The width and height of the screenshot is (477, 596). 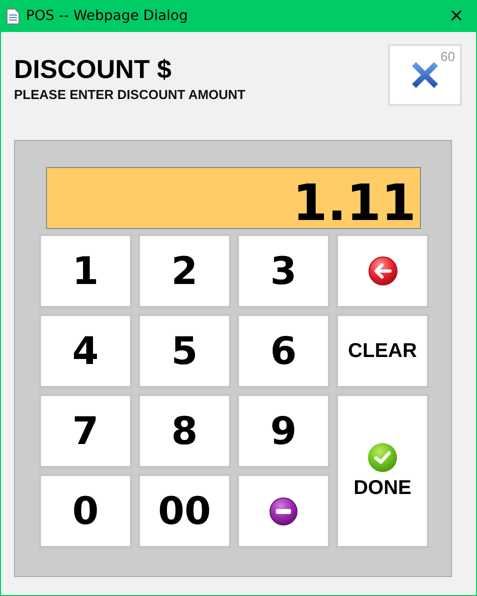 I want to click on backspace-key, so click(x=382, y=271).